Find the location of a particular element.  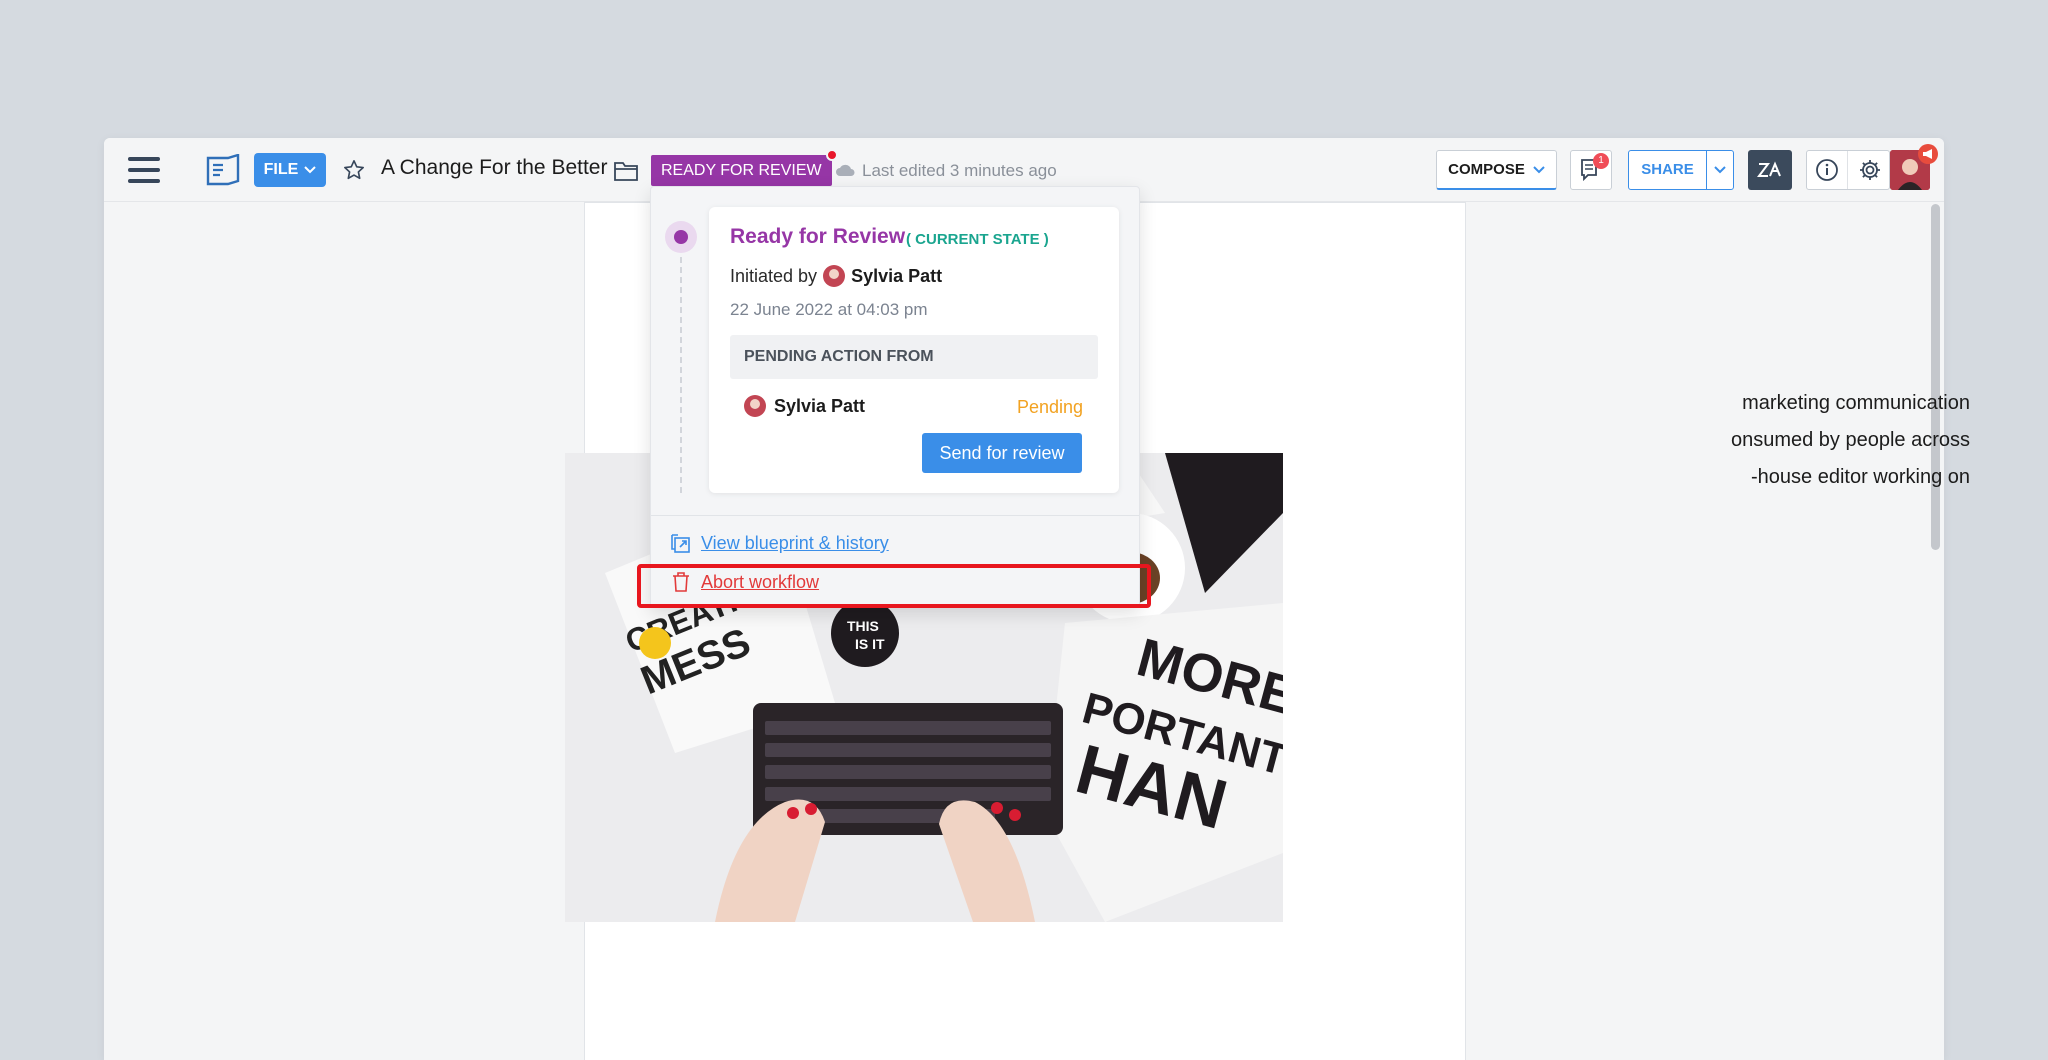

svg-text: THIS is located at coordinates (863, 626).